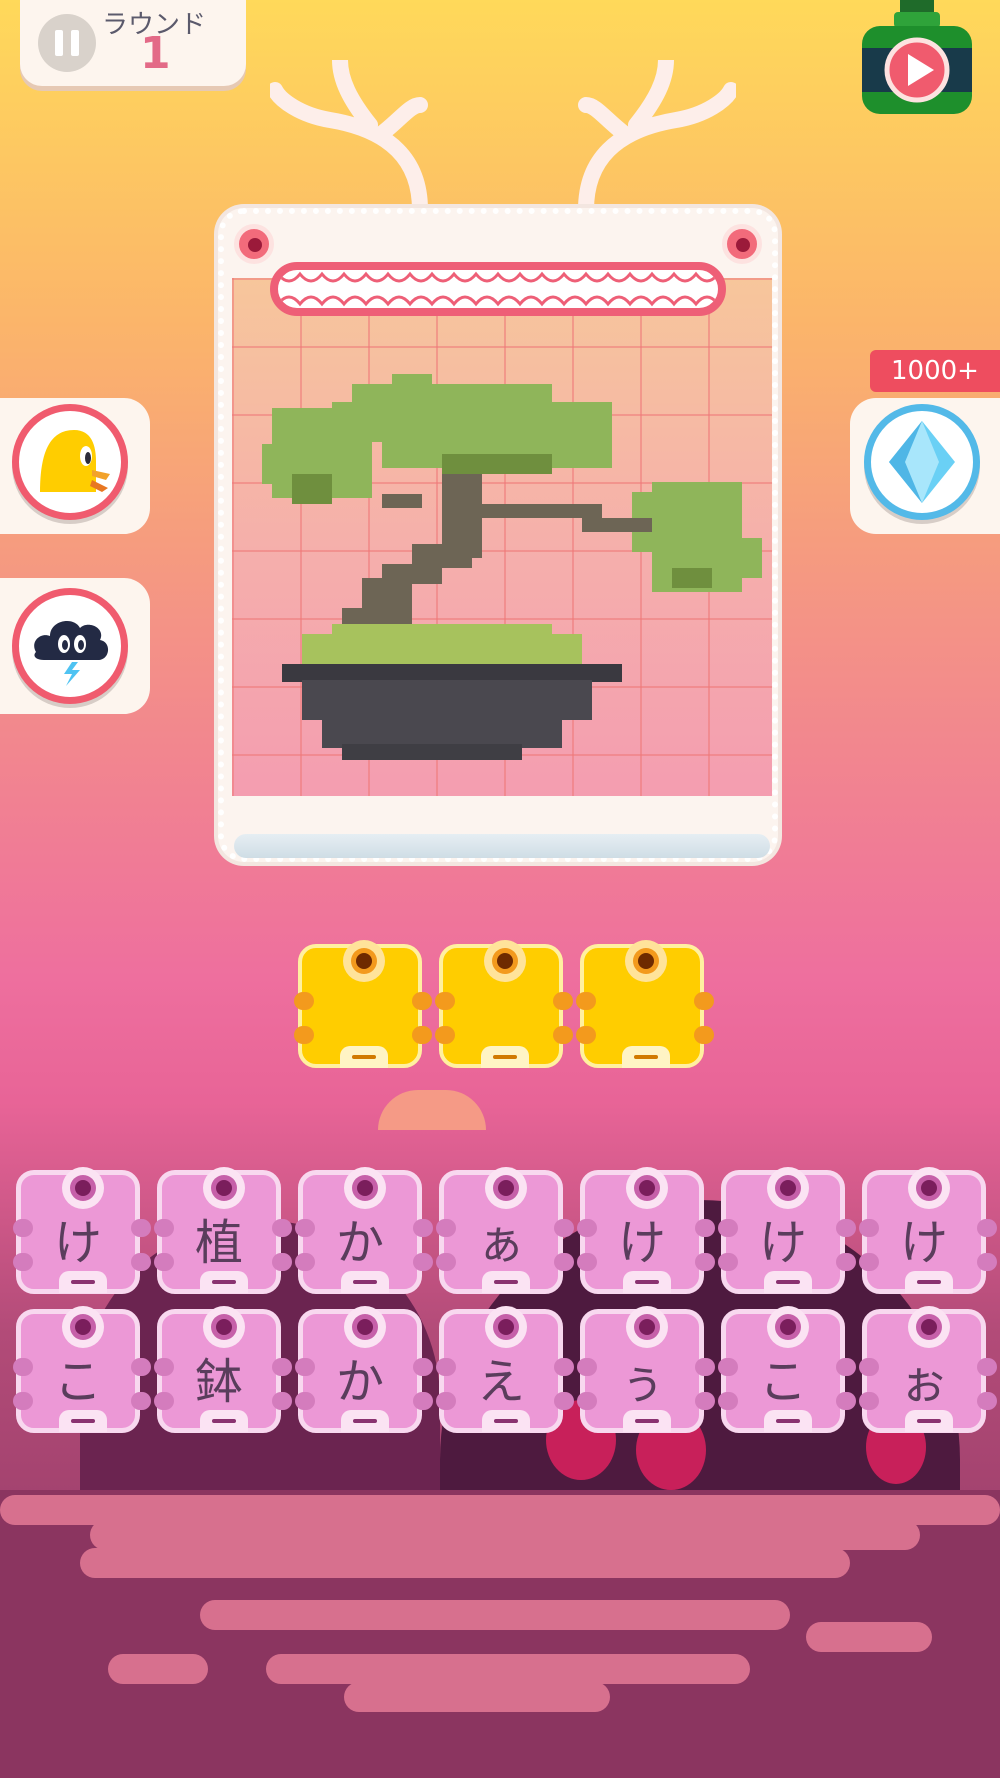  I want to click on right-antler, so click(657, 135).